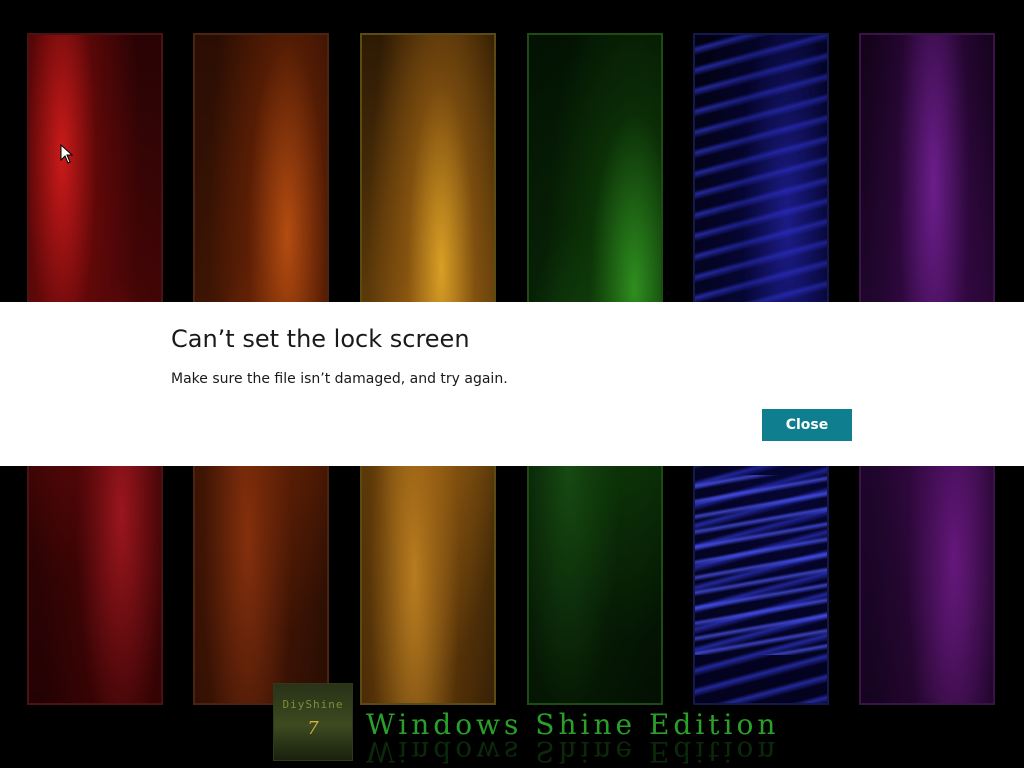 The image size is (1024, 768). What do you see at coordinates (761, 565) in the screenshot?
I see `blue-light-beams` at bounding box center [761, 565].